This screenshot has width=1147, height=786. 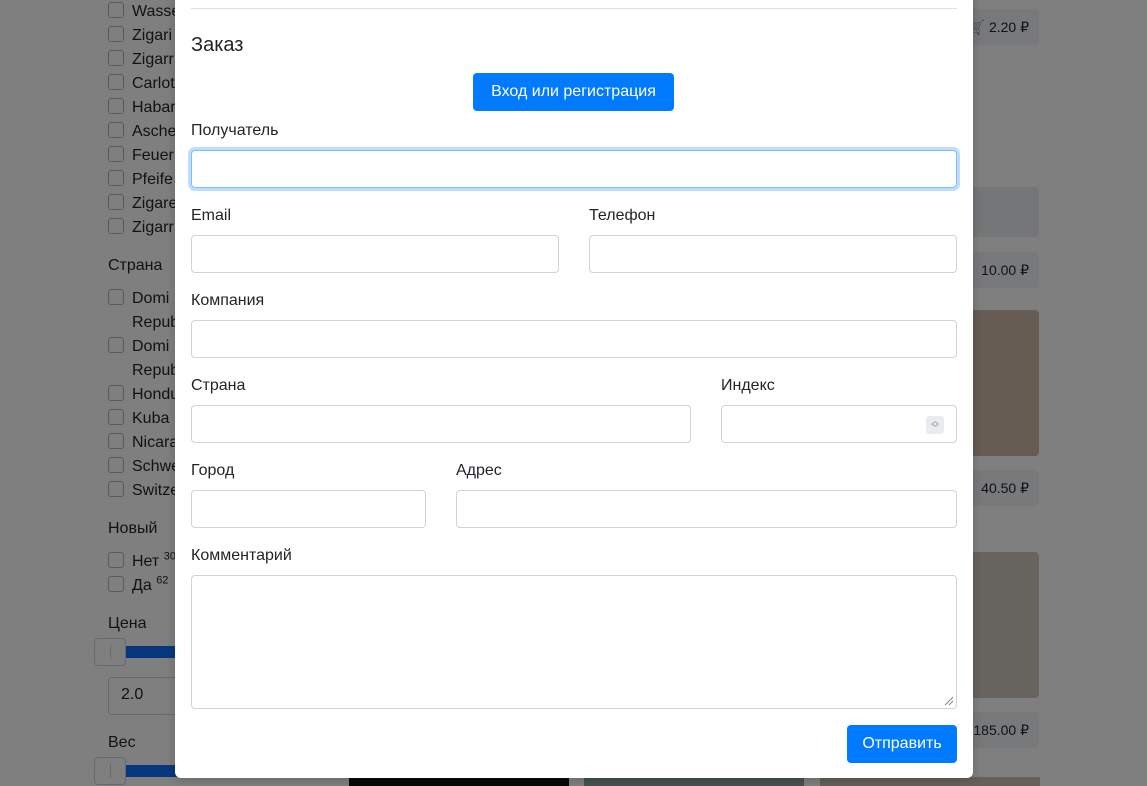 What do you see at coordinates (213, 470) in the screenshot?
I see `city-label: Город` at bounding box center [213, 470].